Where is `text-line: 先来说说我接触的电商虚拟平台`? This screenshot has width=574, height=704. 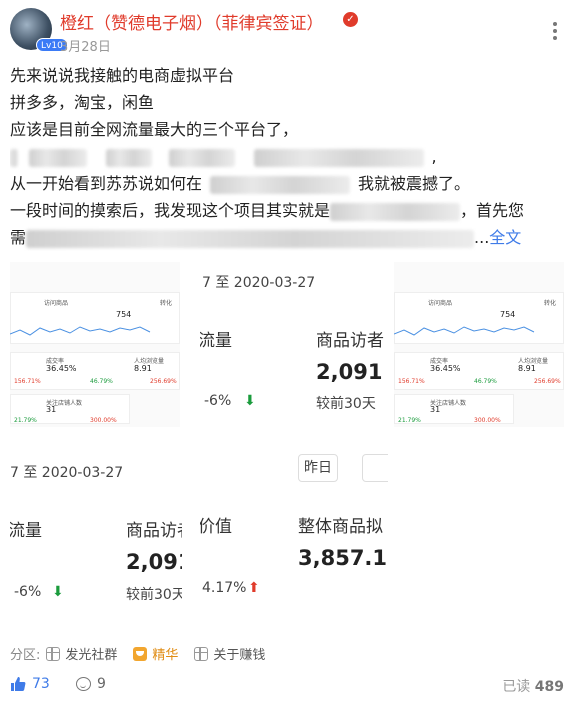
text-line: 先来说说我接触的电商虚拟平台 is located at coordinates (122, 75).